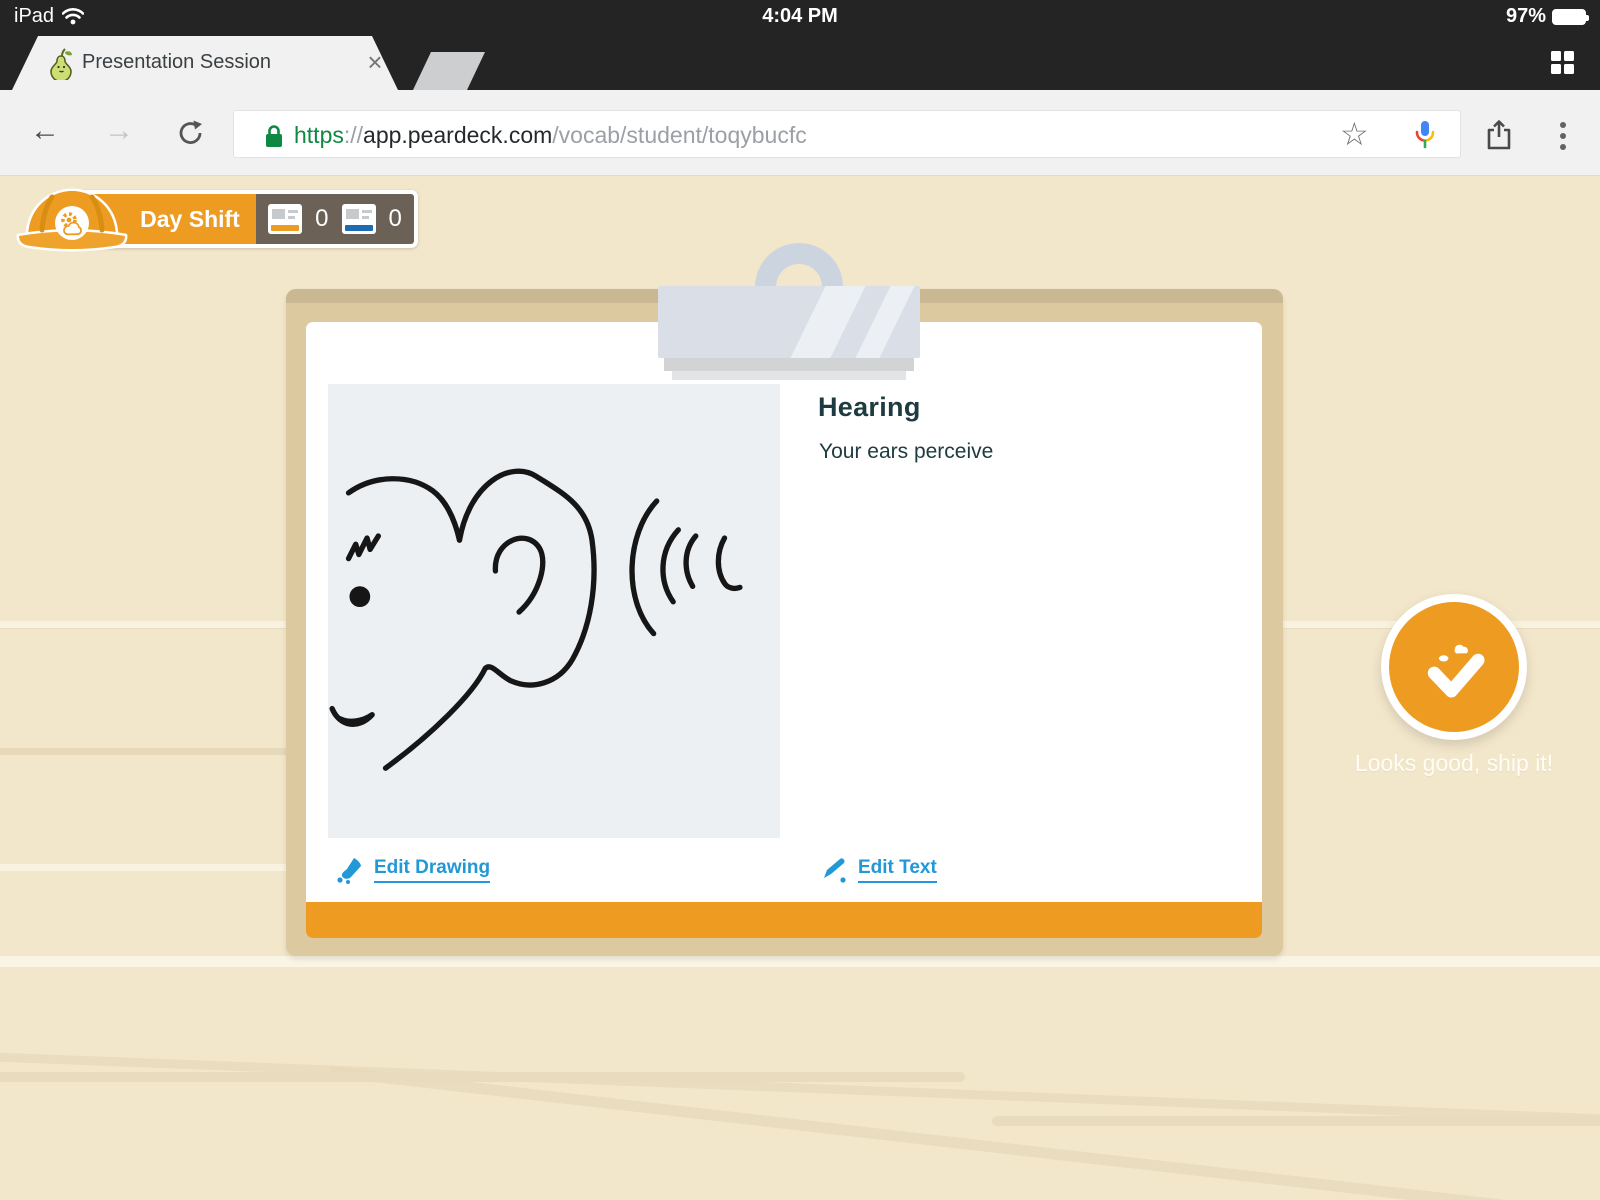 Image resolution: width=1600 pixels, height=1200 pixels. What do you see at coordinates (432, 870) in the screenshot?
I see `edit-drawing-label: Edit Drawing` at bounding box center [432, 870].